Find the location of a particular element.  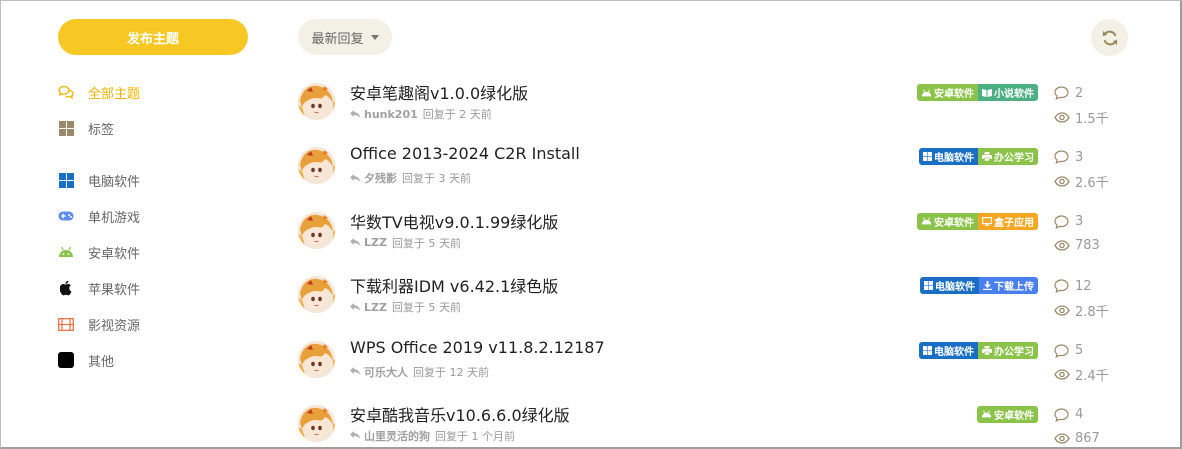

sidebar-item-label: 其他 is located at coordinates (101, 362).